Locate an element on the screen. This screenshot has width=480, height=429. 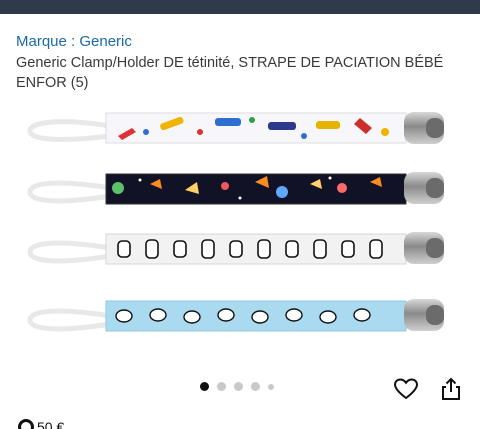
strap-animals is located at coordinates (235, 315).